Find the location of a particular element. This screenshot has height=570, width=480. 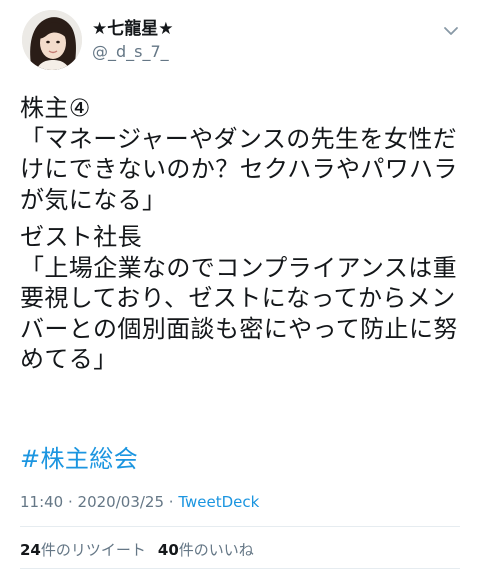

avatar is located at coordinates (52, 40).